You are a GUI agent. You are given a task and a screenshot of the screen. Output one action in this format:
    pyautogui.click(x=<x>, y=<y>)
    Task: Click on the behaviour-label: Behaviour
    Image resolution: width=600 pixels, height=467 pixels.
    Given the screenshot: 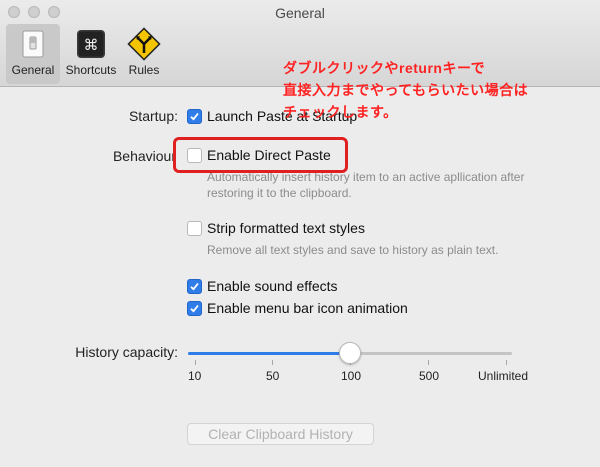 What is the action you would take?
    pyautogui.click(x=144, y=156)
    